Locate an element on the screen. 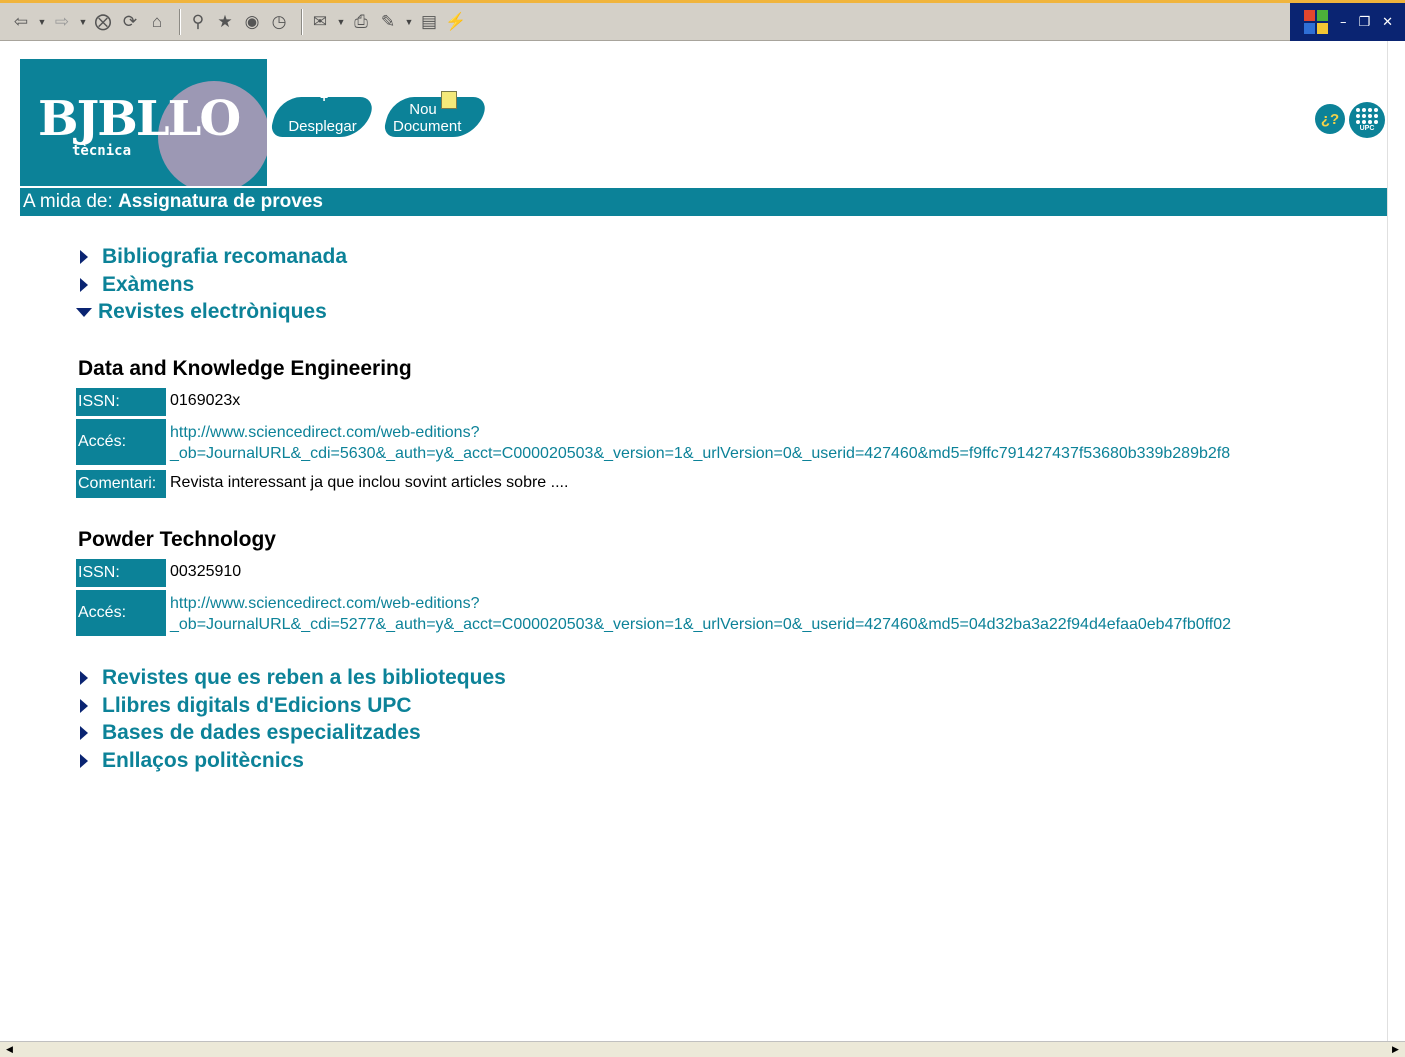  section-llibres-digitals: Llibres digitals d'Edicions UPC is located at coordinates (246, 706).